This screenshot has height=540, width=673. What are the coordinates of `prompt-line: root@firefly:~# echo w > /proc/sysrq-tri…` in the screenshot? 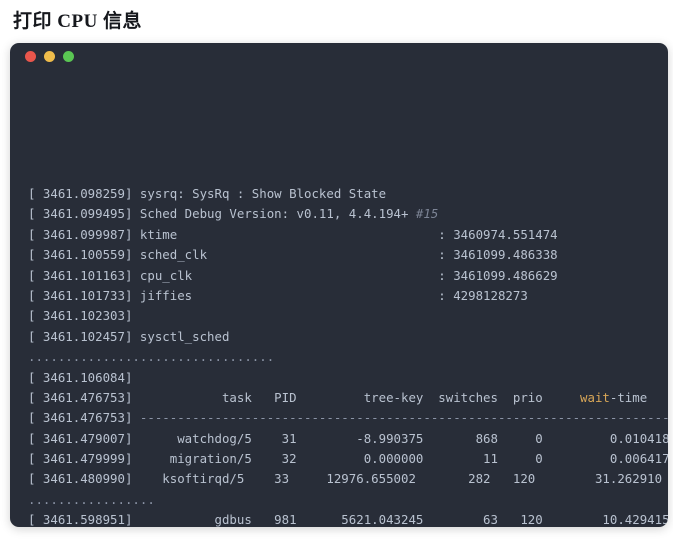 It's located at (348, 133).